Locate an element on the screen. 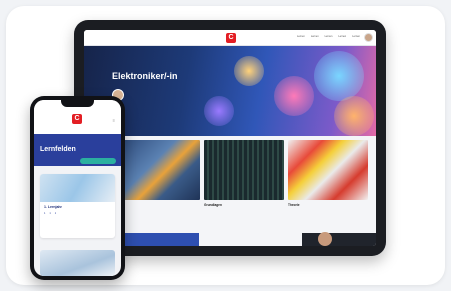  phone-notch is located at coordinates (77, 103).